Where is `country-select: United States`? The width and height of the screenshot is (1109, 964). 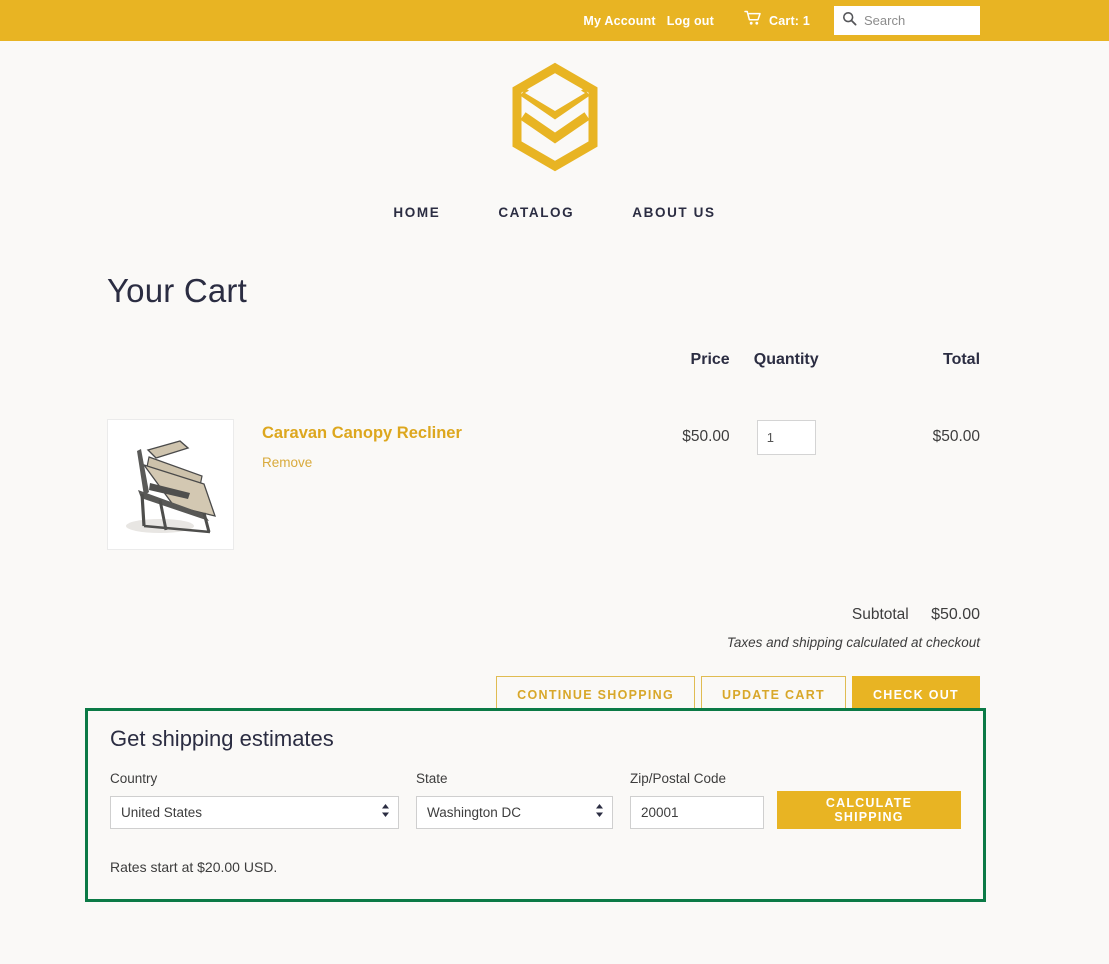 country-select: United States is located at coordinates (254, 812).